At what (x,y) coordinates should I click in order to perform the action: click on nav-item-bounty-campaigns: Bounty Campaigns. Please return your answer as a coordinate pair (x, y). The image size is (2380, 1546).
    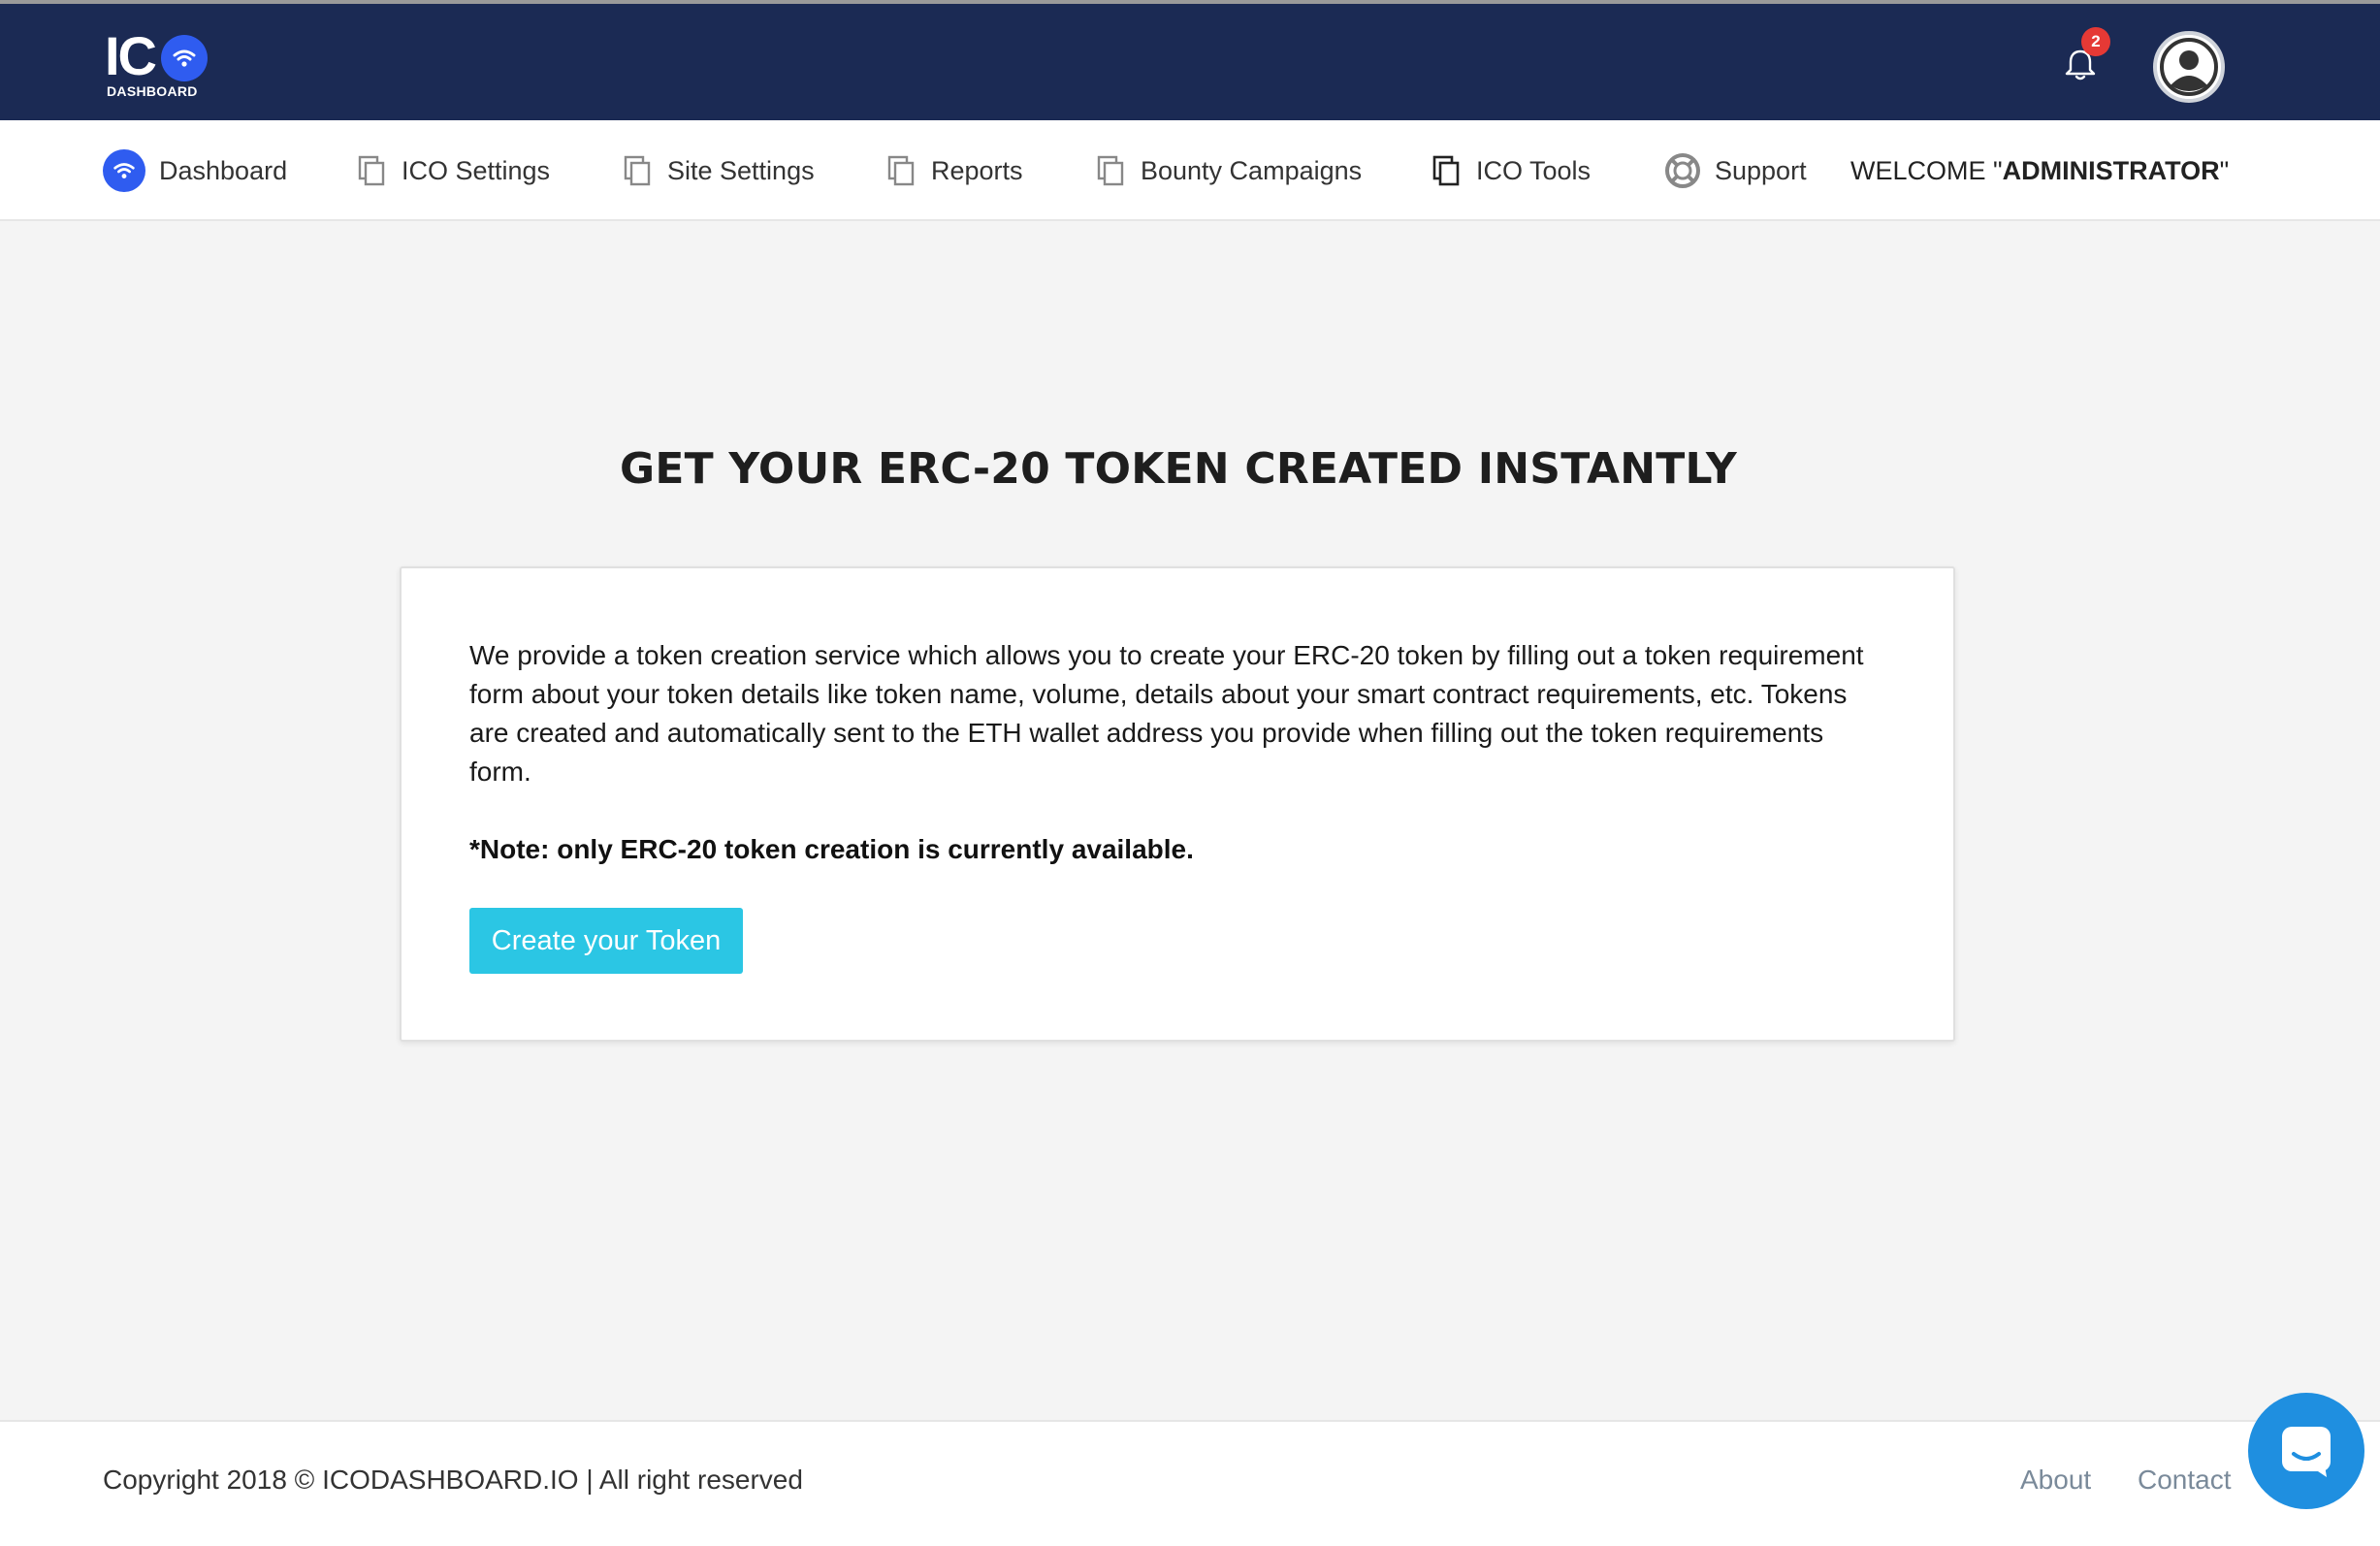
    Looking at the image, I should click on (1229, 170).